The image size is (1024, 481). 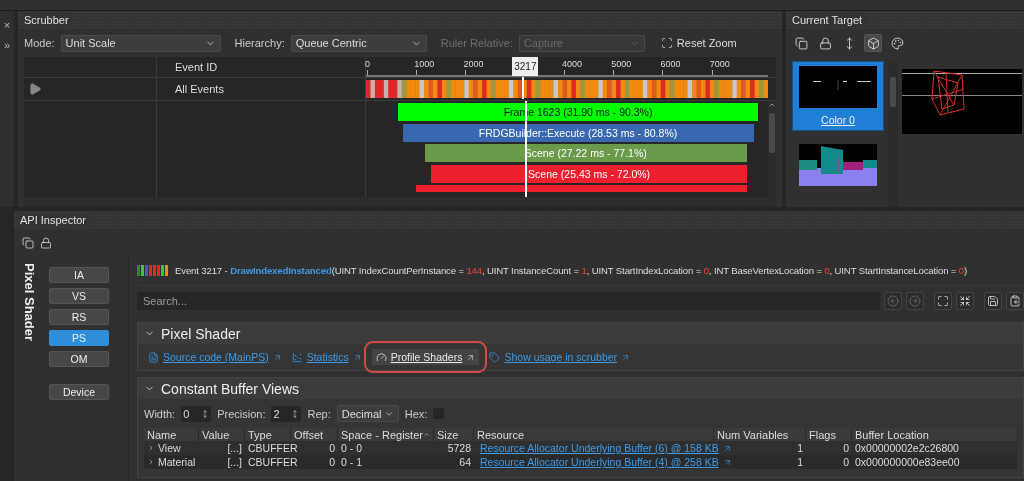 What do you see at coordinates (473, 64) in the screenshot?
I see `ruler-tick-label: 2000` at bounding box center [473, 64].